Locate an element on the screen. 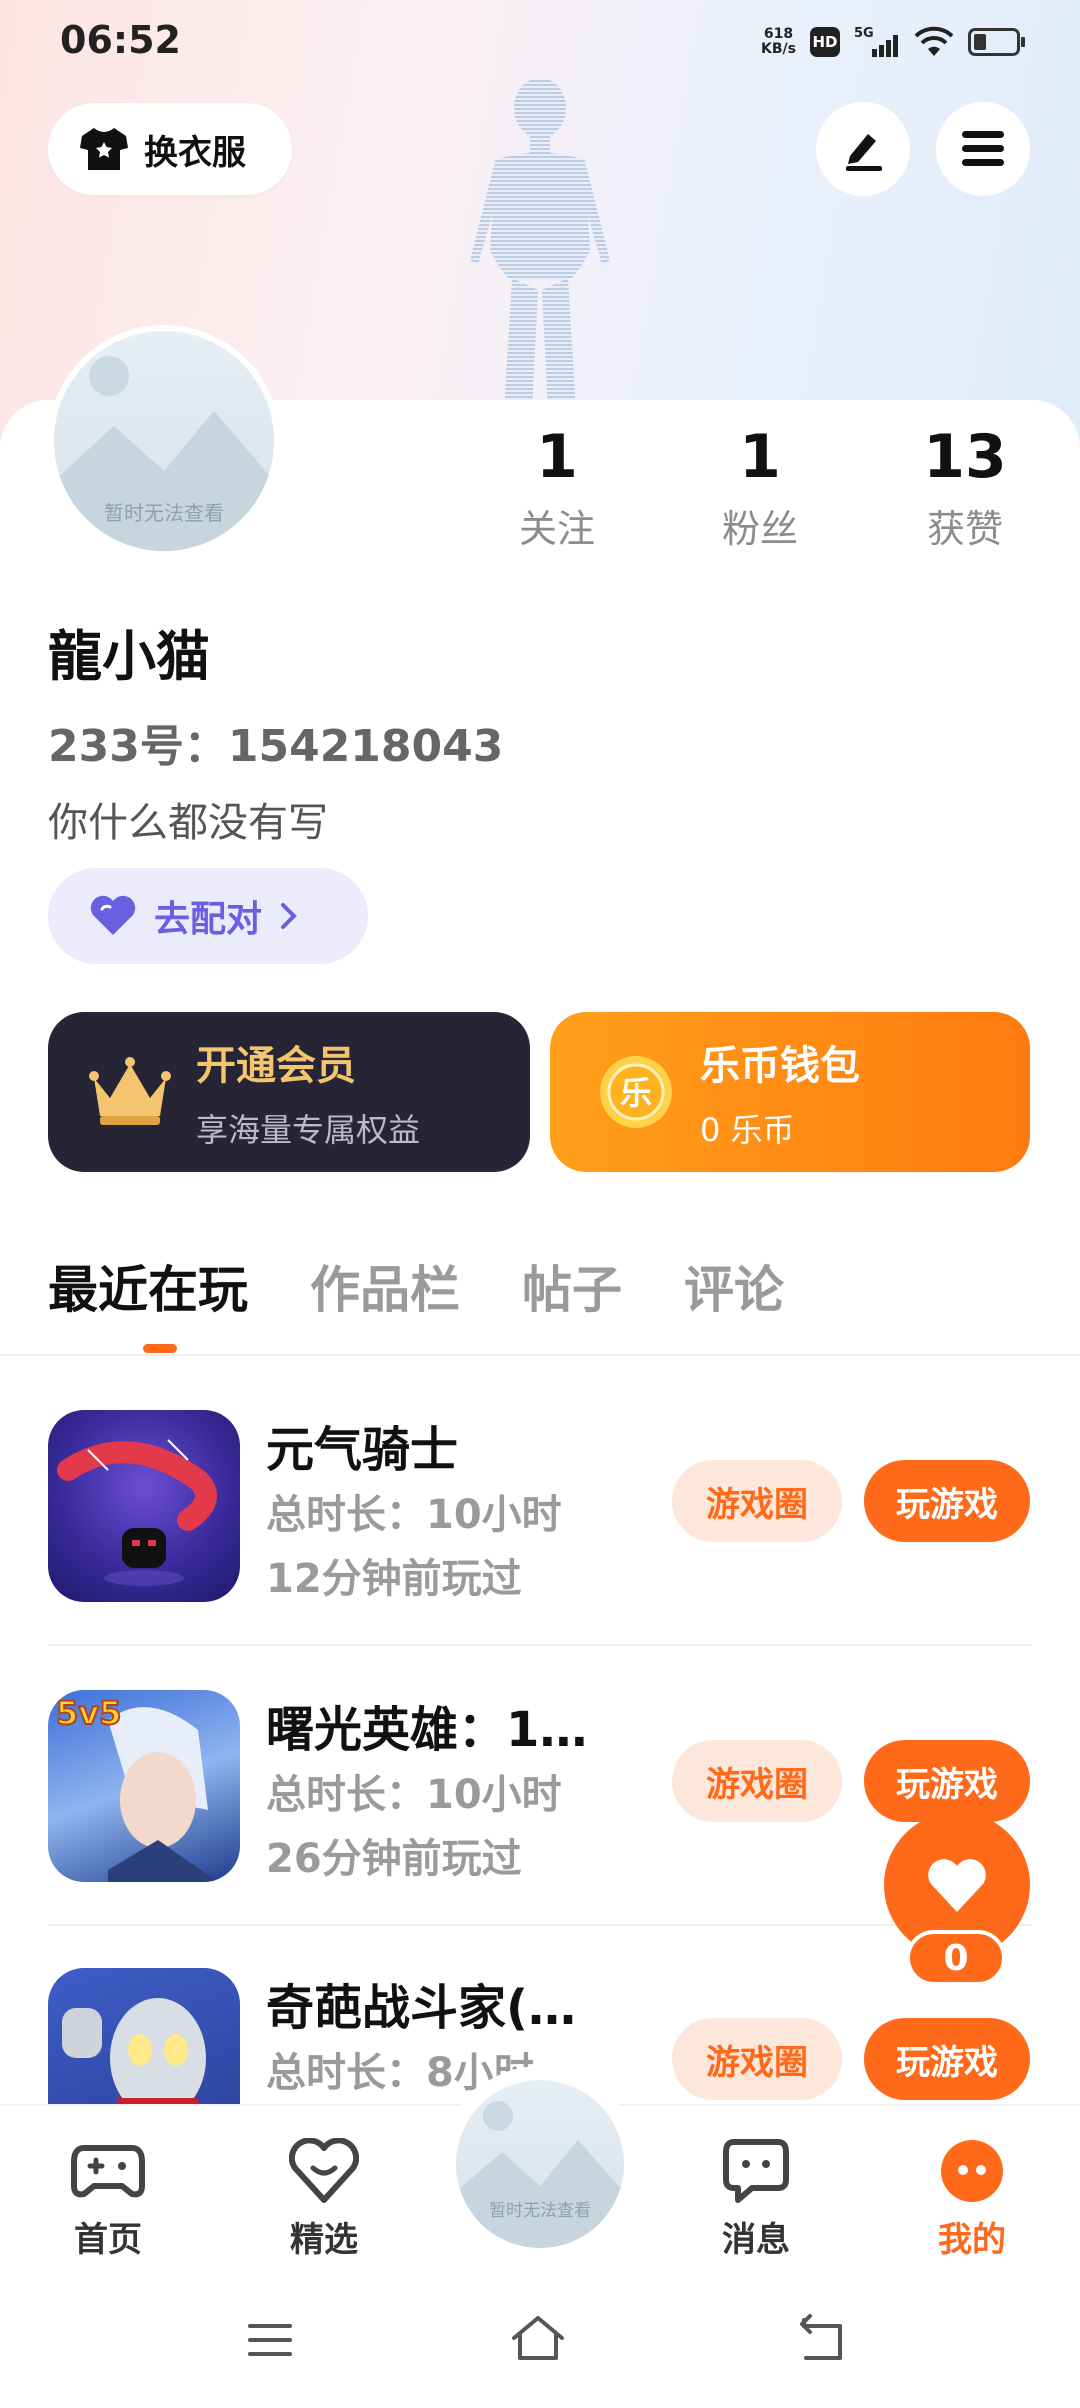 The image size is (1080, 2408). user-bio: 你什么都没有写 is located at coordinates (188, 819).